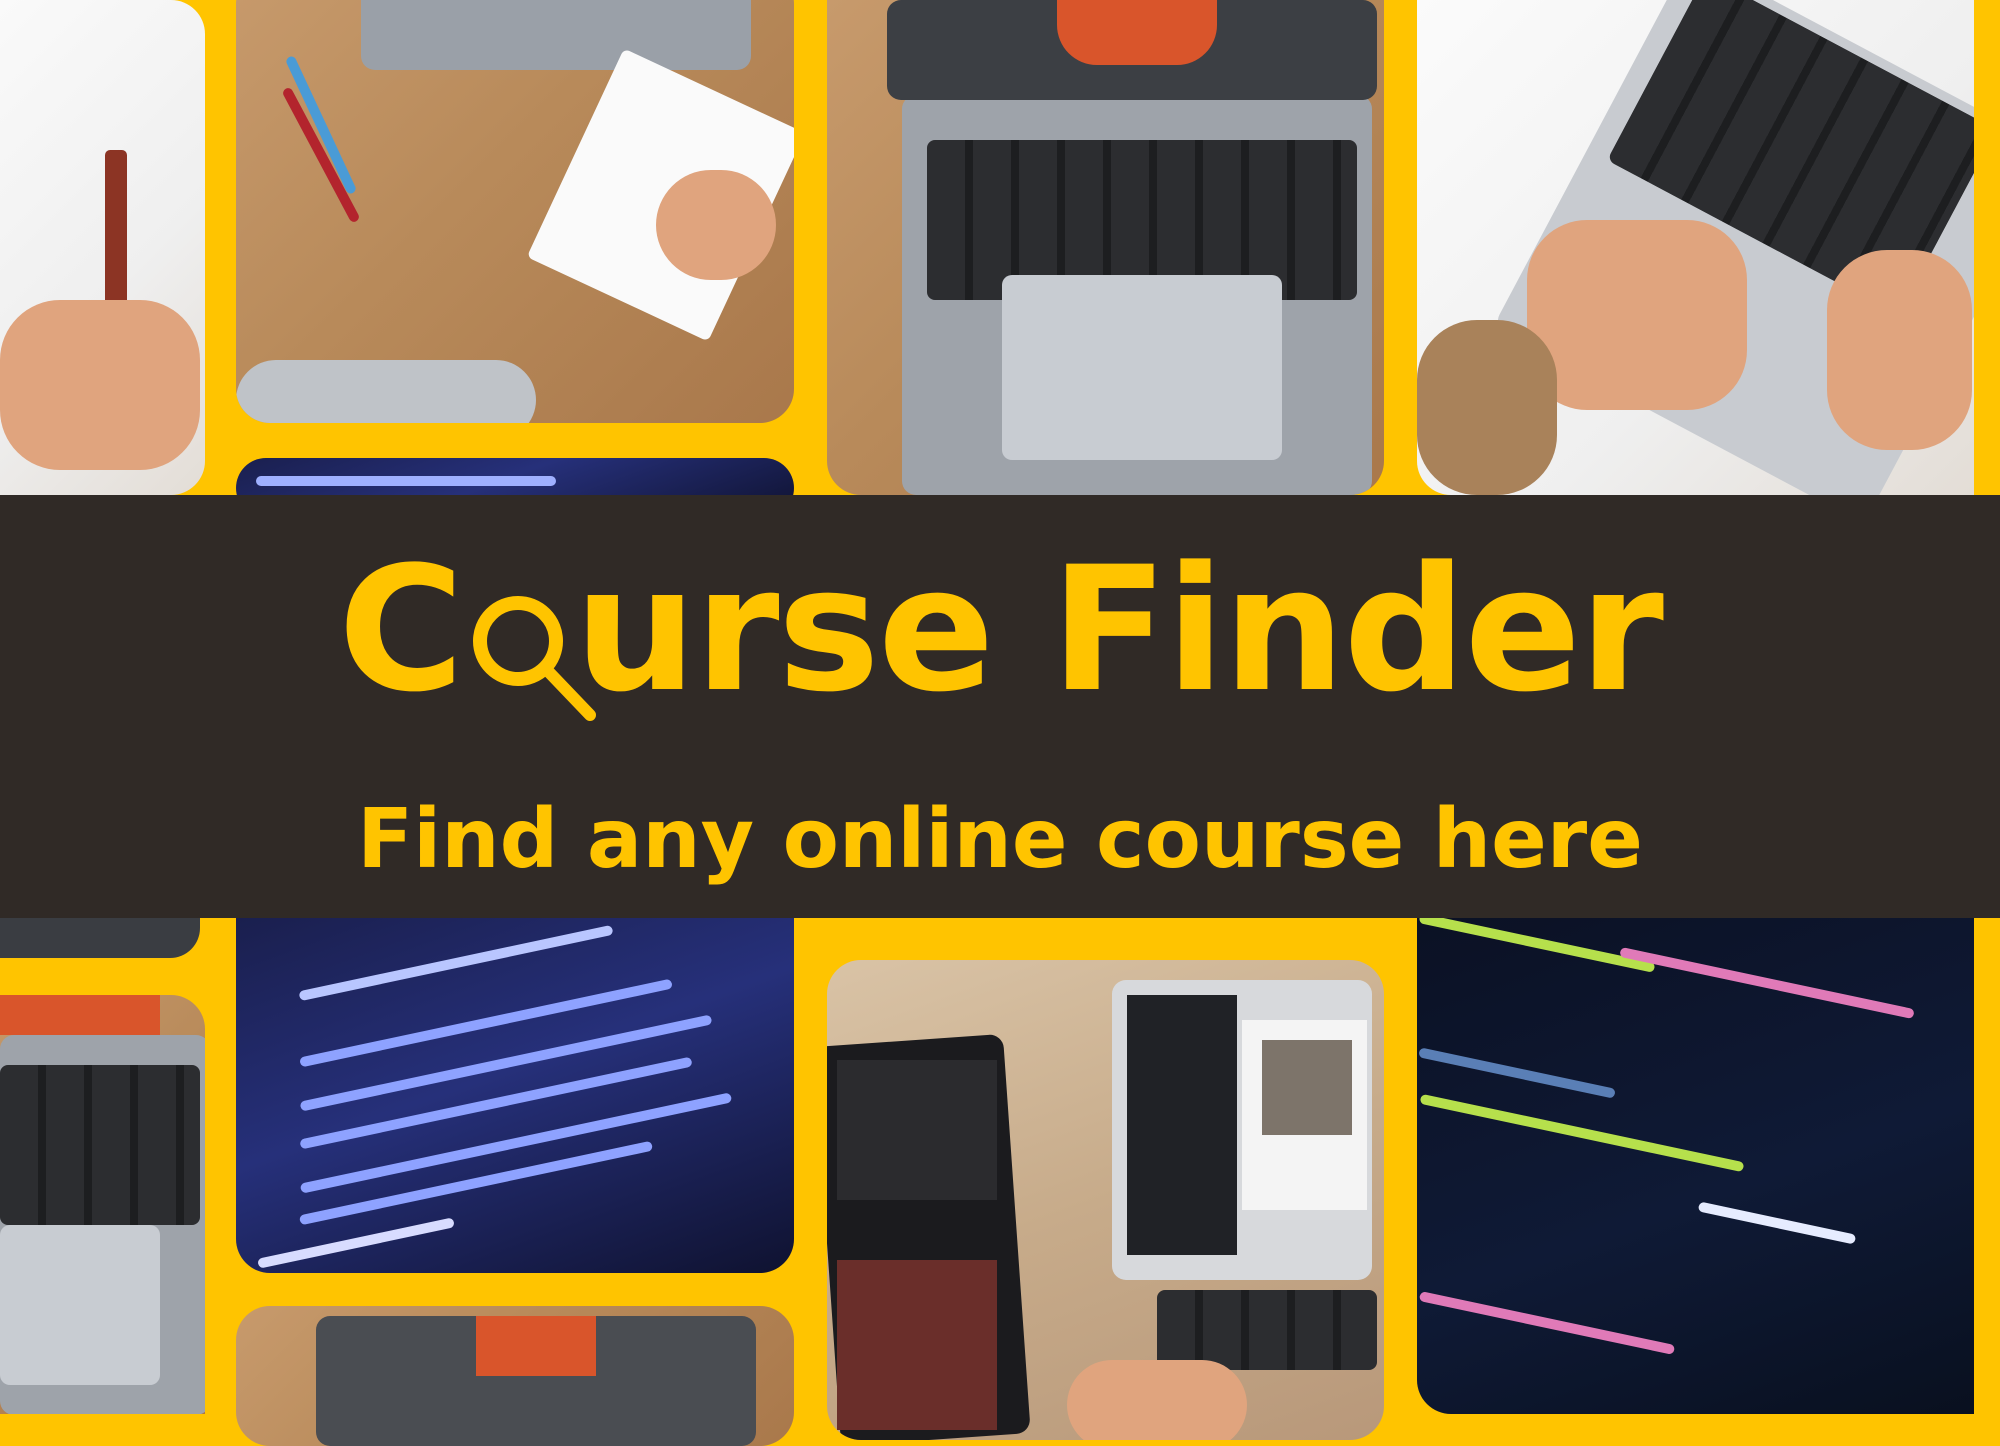 The width and height of the screenshot is (2000, 1446). I want to click on photo-notebook-writing, so click(515, 211).